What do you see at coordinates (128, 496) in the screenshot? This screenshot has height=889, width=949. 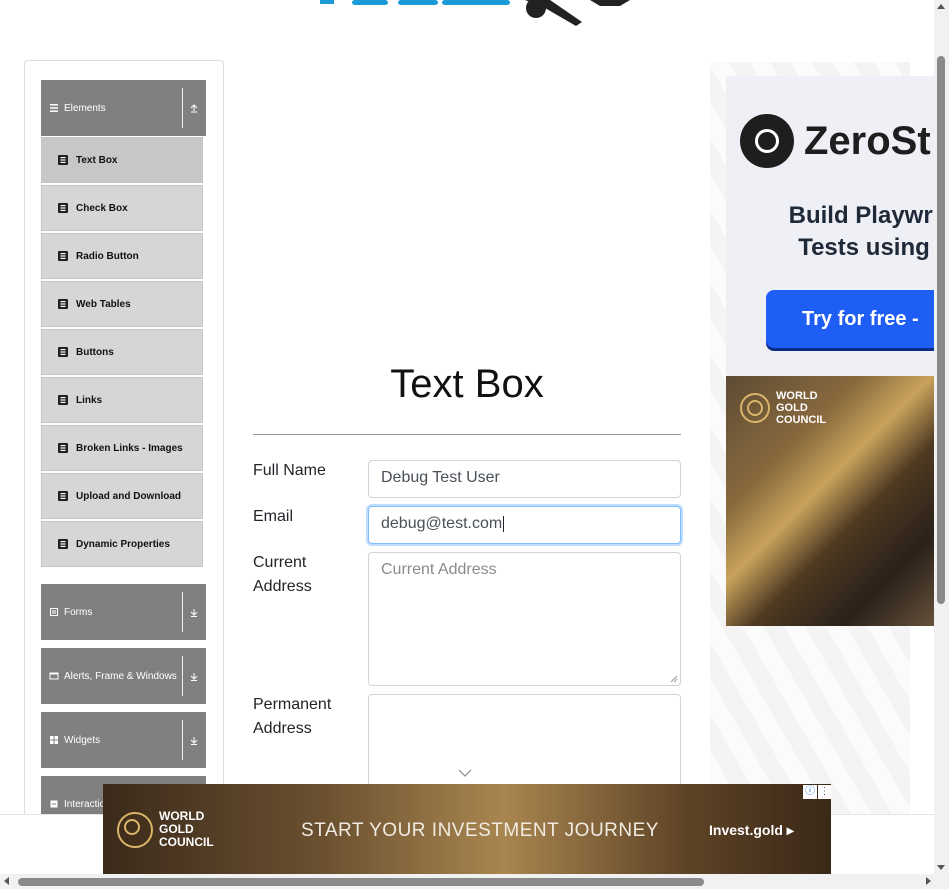 I see `sidebar-item-label: Upload and Download` at bounding box center [128, 496].